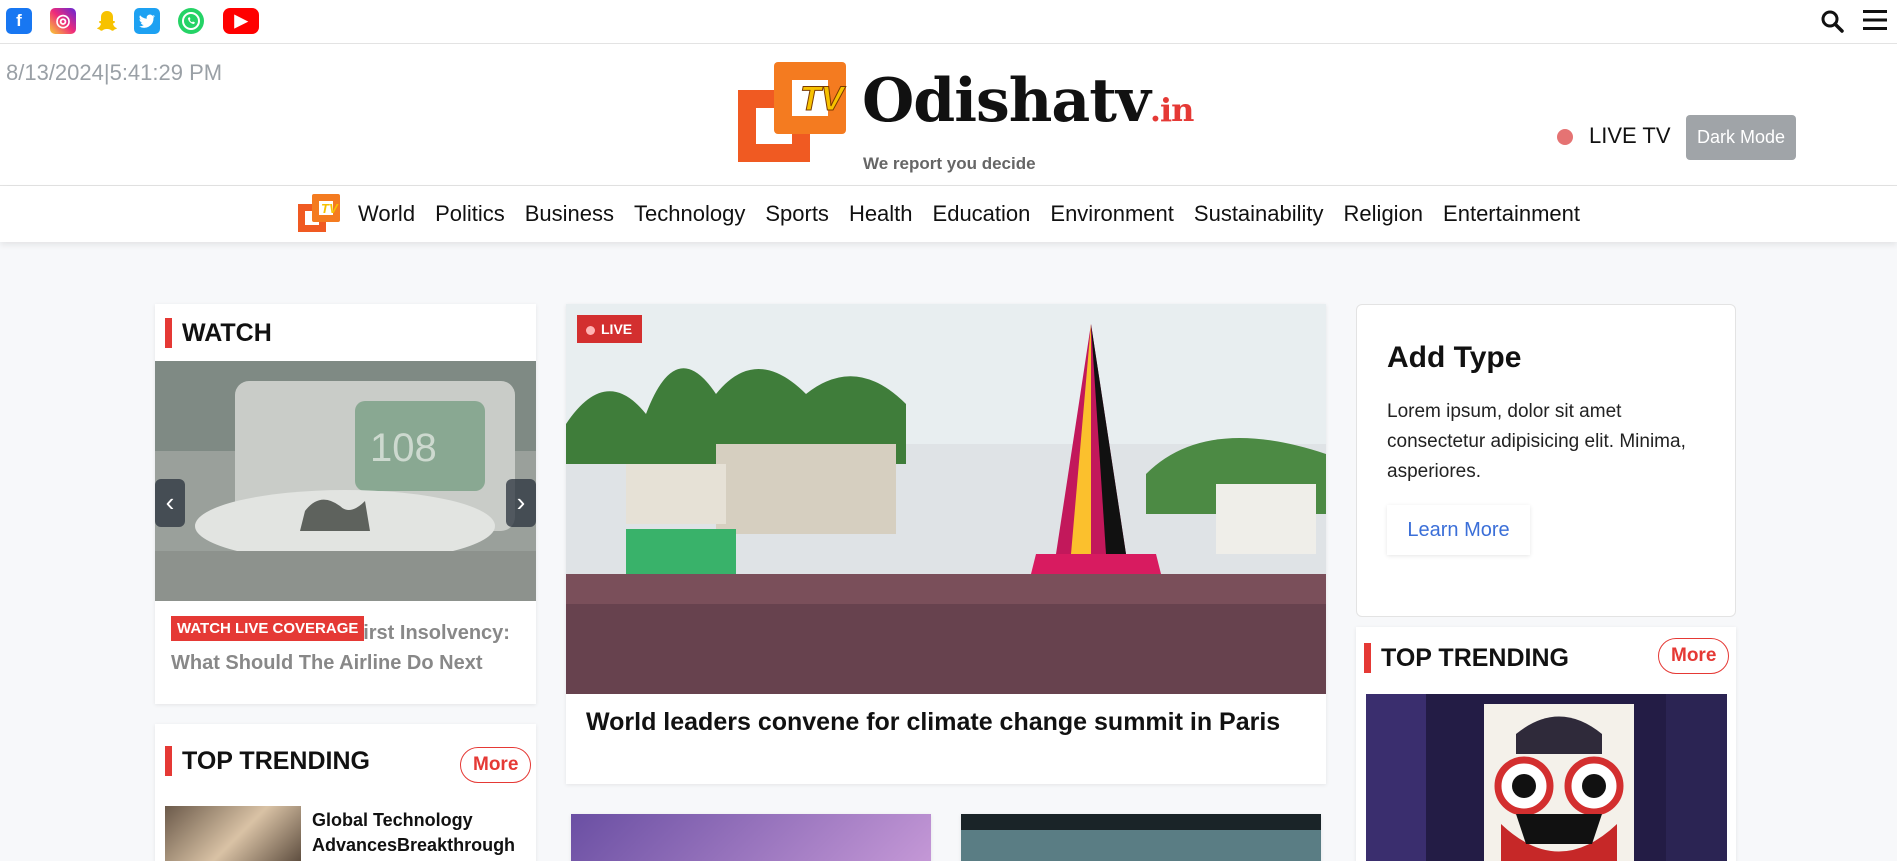  I want to click on nav-item-sustainability: Sustainability, so click(1259, 214).